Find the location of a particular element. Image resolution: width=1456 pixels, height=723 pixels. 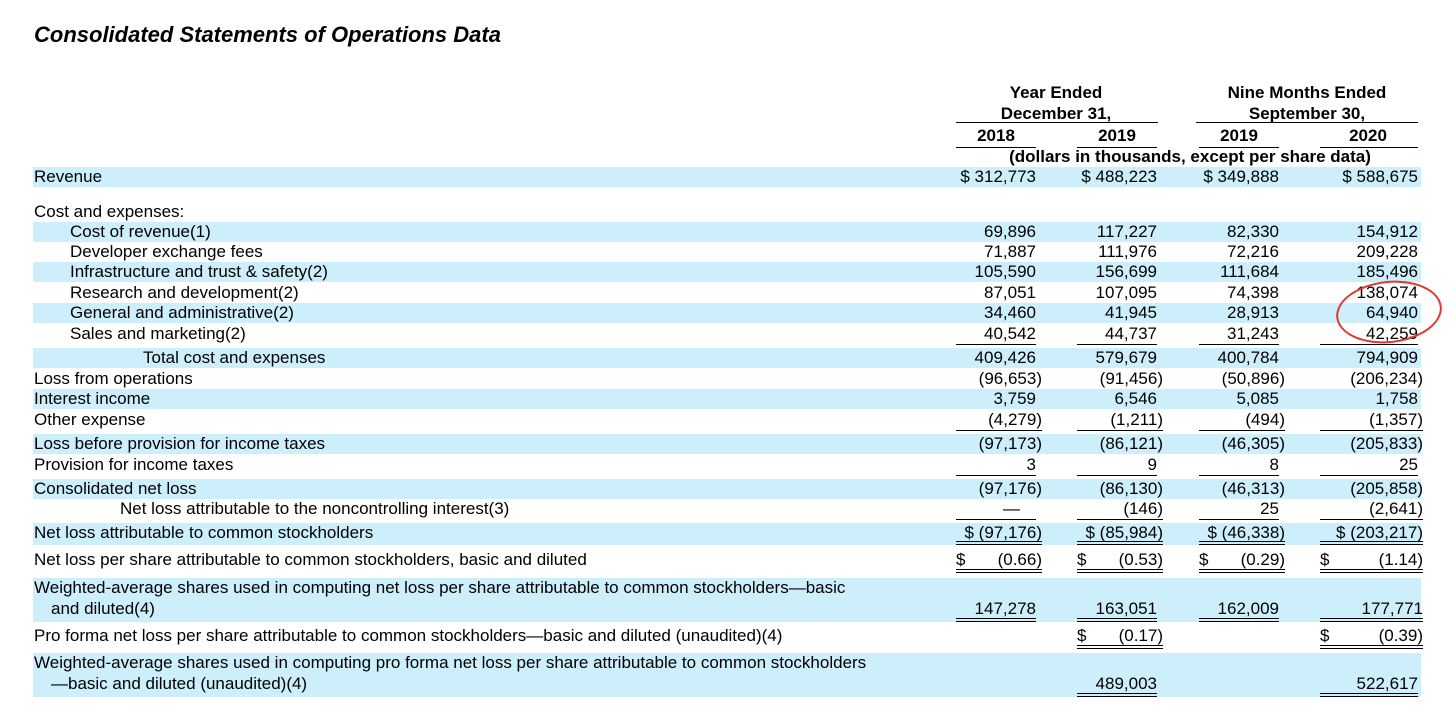

value: (97,176) is located at coordinates (1010, 488).